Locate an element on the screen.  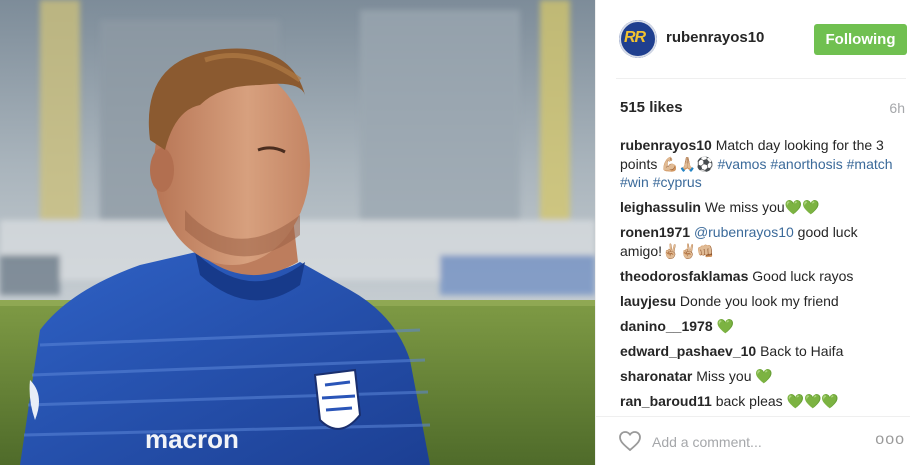
more-options-icon: ooo is located at coordinates (890, 440).